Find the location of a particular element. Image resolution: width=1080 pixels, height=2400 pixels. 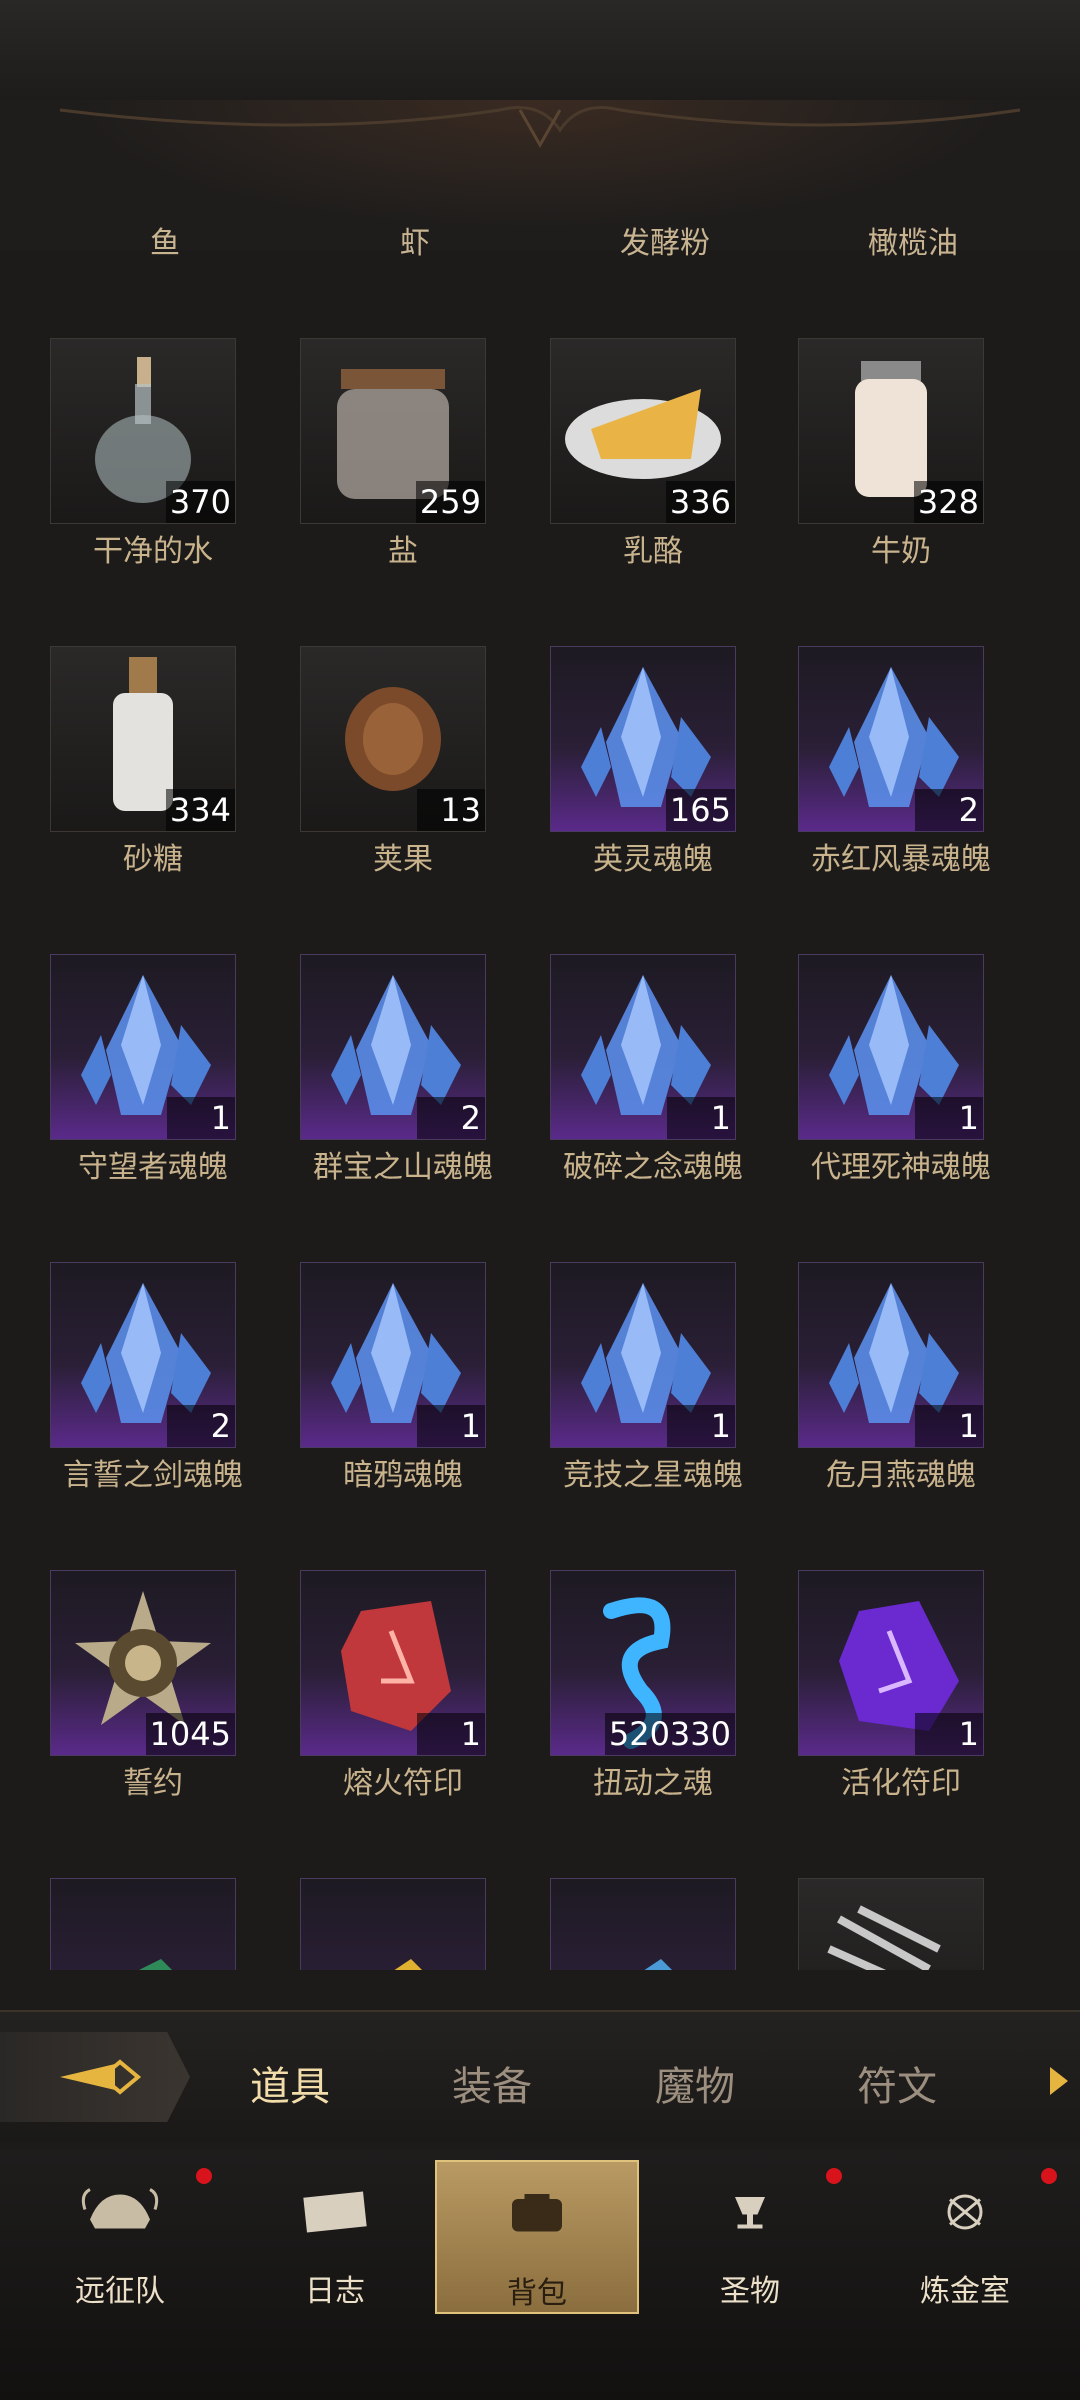

helmet-icon is located at coordinates (120, 2212).